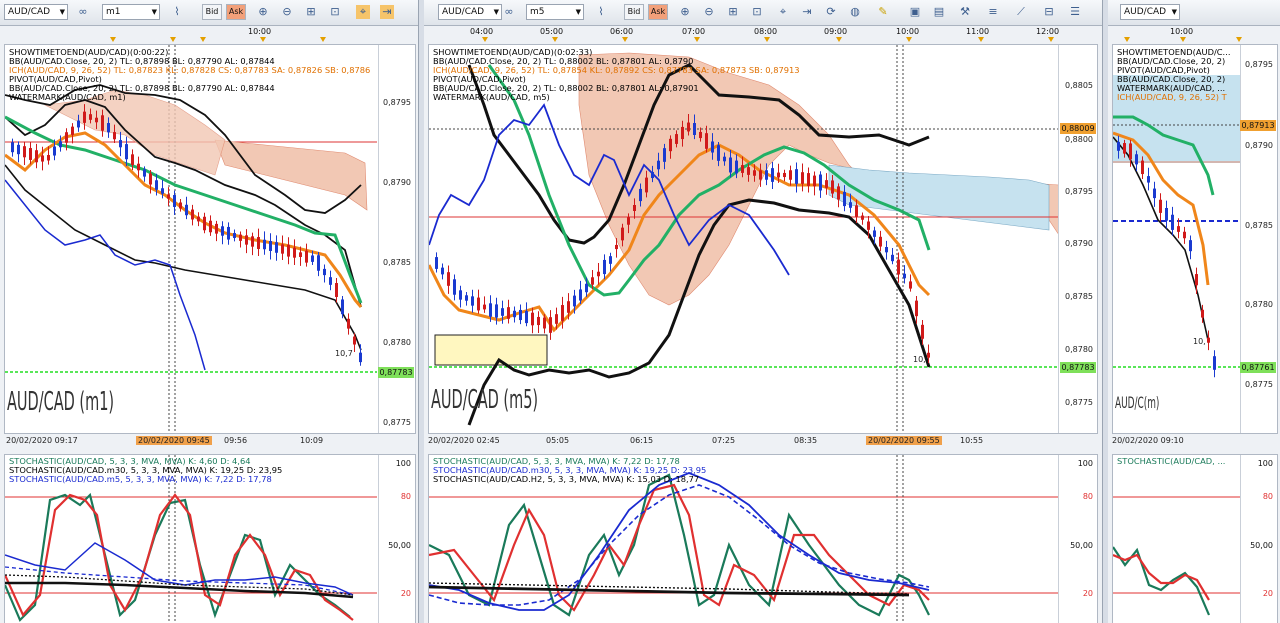 This screenshot has width=1280, height=623. I want to click on timeframe-select: m1 ▼, so click(131, 12).